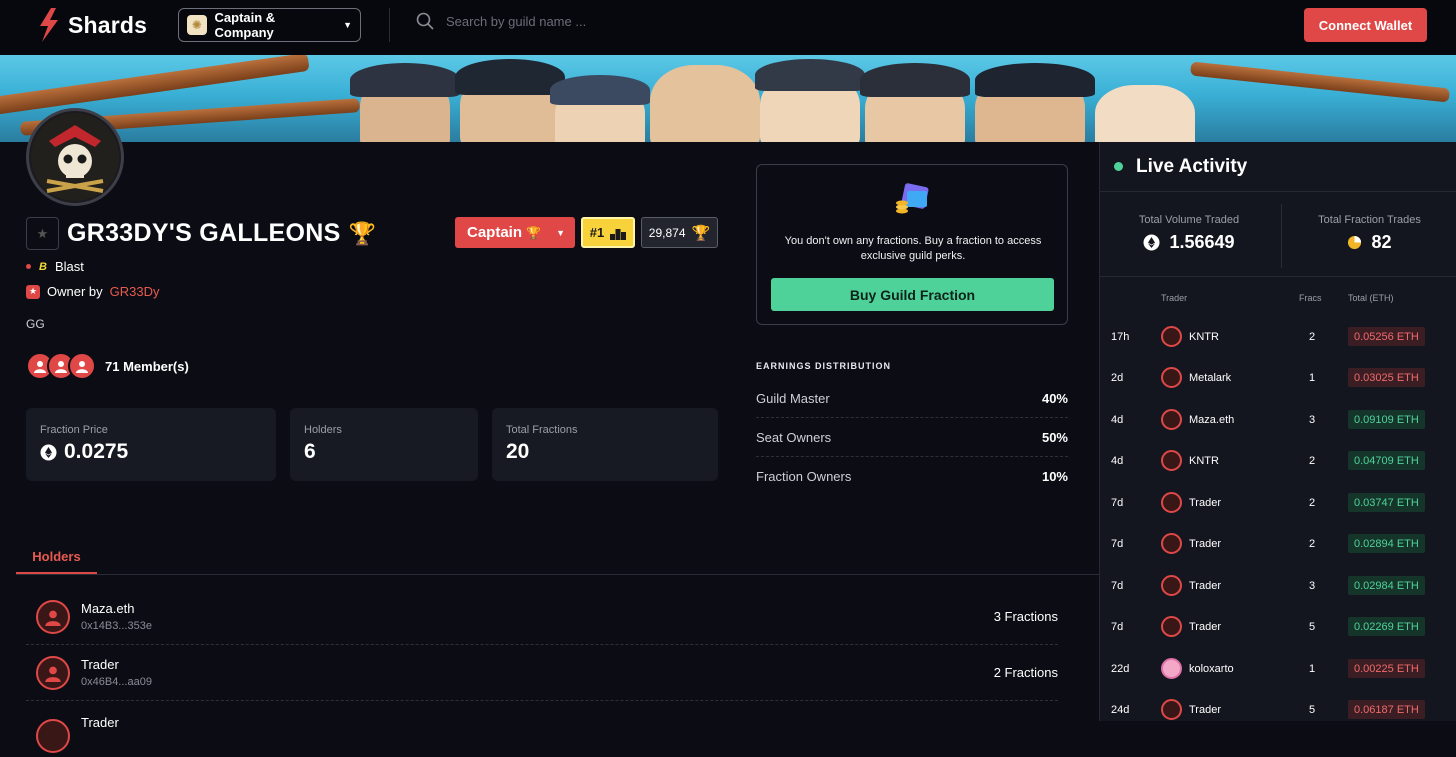 The image size is (1456, 757). I want to click on activity-total: 0.00225 ETH, so click(1386, 668).